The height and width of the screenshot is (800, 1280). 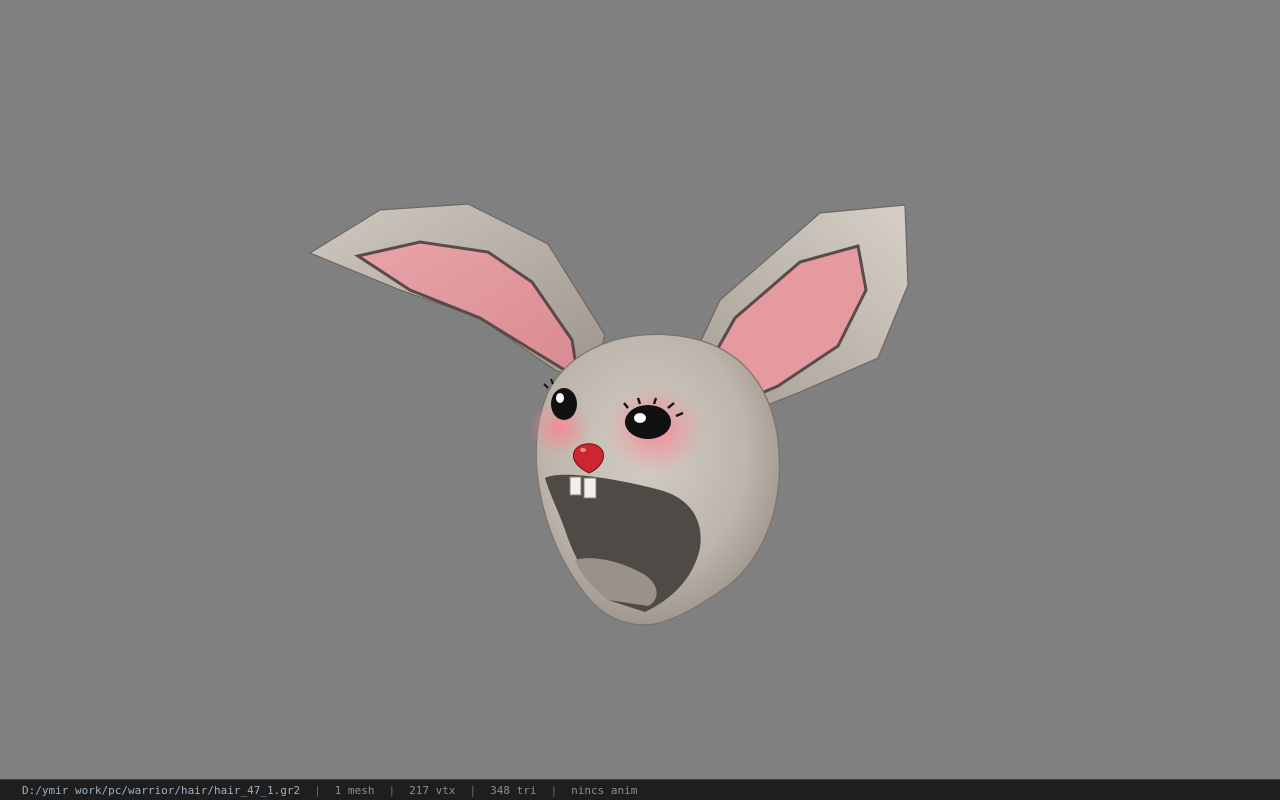 I want to click on triangle-count: 348 tri, so click(x=513, y=790).